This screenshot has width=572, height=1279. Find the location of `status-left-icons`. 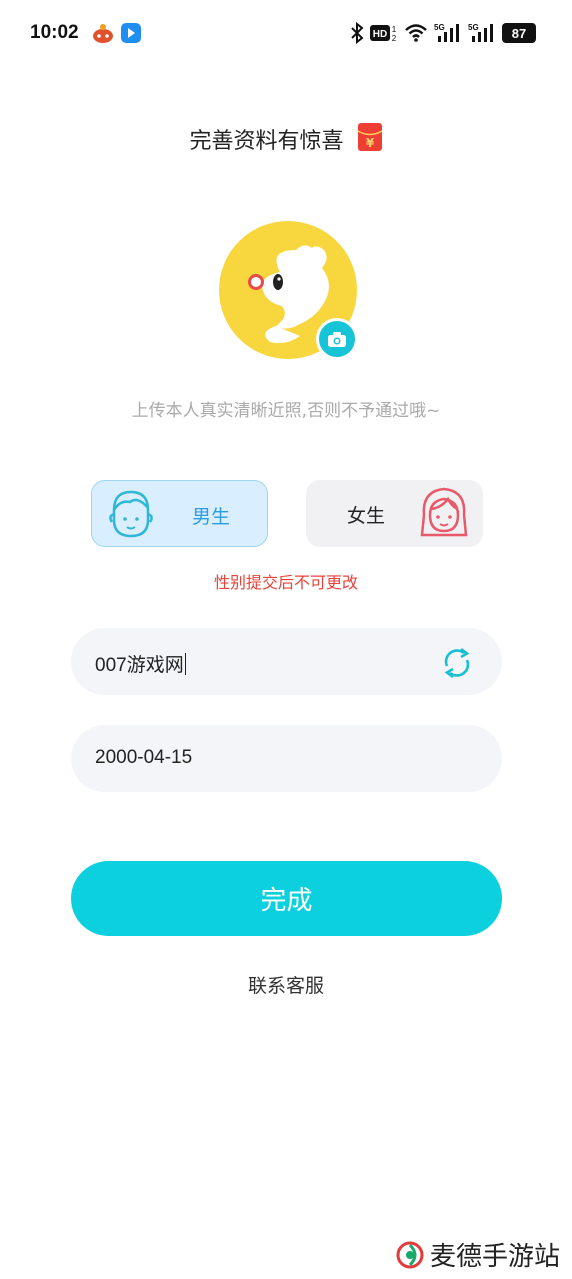

status-left-icons is located at coordinates (117, 33).